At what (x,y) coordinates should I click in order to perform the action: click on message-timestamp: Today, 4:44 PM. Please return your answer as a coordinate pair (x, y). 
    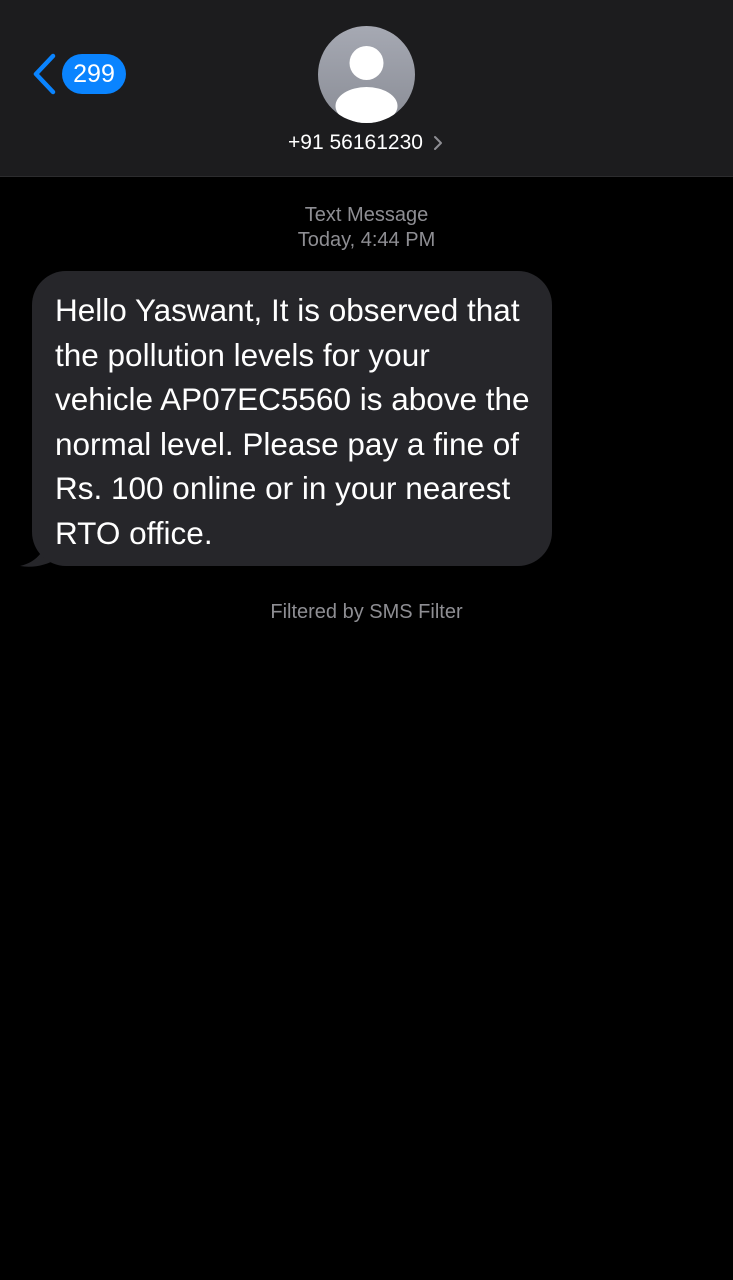
    Looking at the image, I should click on (366, 240).